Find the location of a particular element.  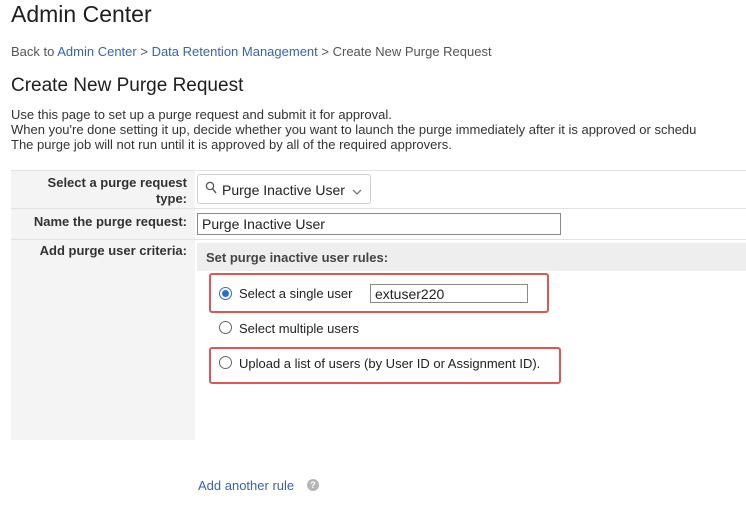

chevron-down-icon is located at coordinates (357, 192).